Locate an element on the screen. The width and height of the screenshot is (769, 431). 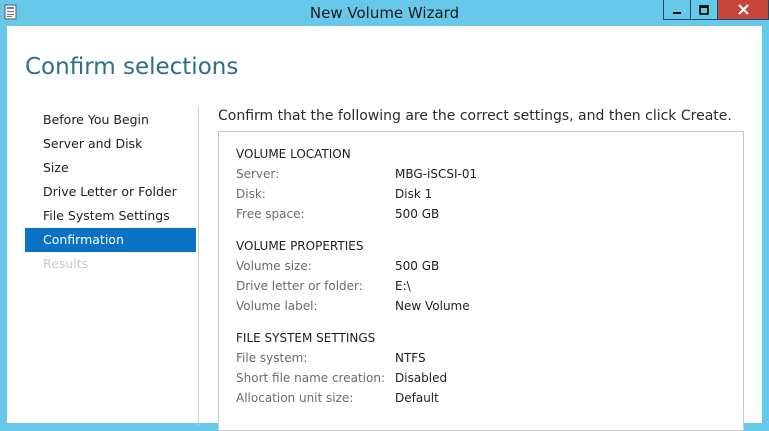
maximize-button is located at coordinates (704, 10).